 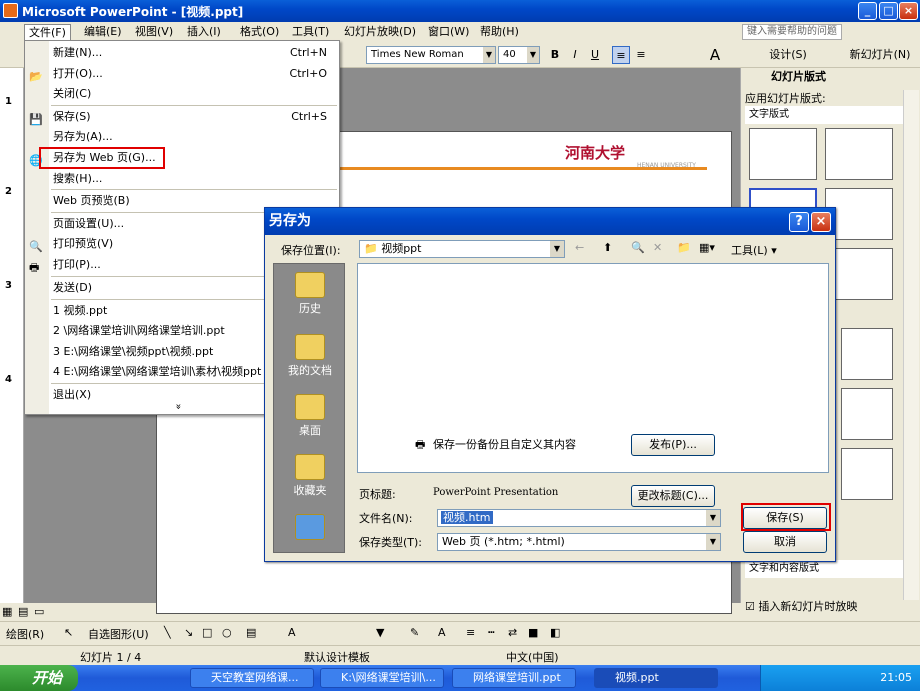 I want to click on menu-format: 格式(O), so click(x=259, y=32).